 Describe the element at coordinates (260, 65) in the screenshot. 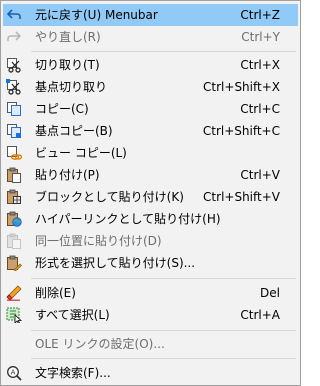

I see `menu-item-shortcut: Ctrl+X` at that location.